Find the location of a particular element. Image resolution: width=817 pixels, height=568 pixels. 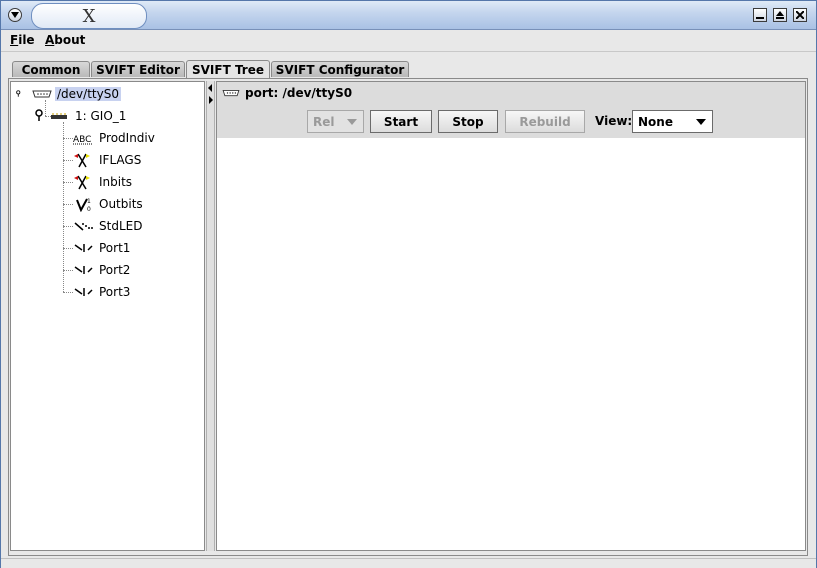

mode-select: Rel is located at coordinates (335, 121).